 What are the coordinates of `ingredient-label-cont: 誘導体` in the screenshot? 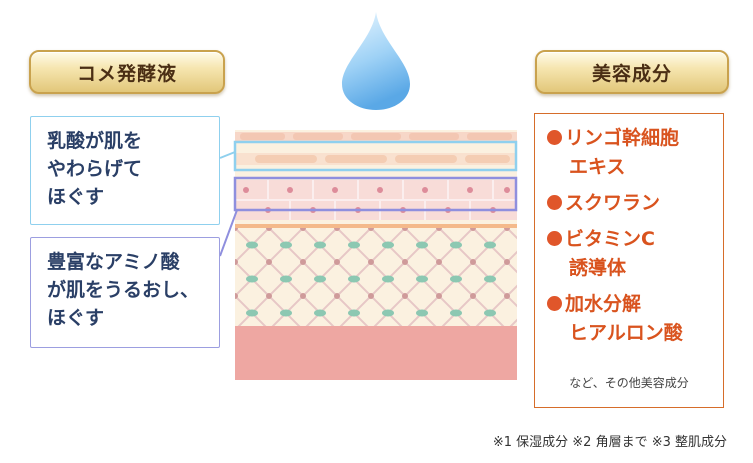 It's located at (598, 268).